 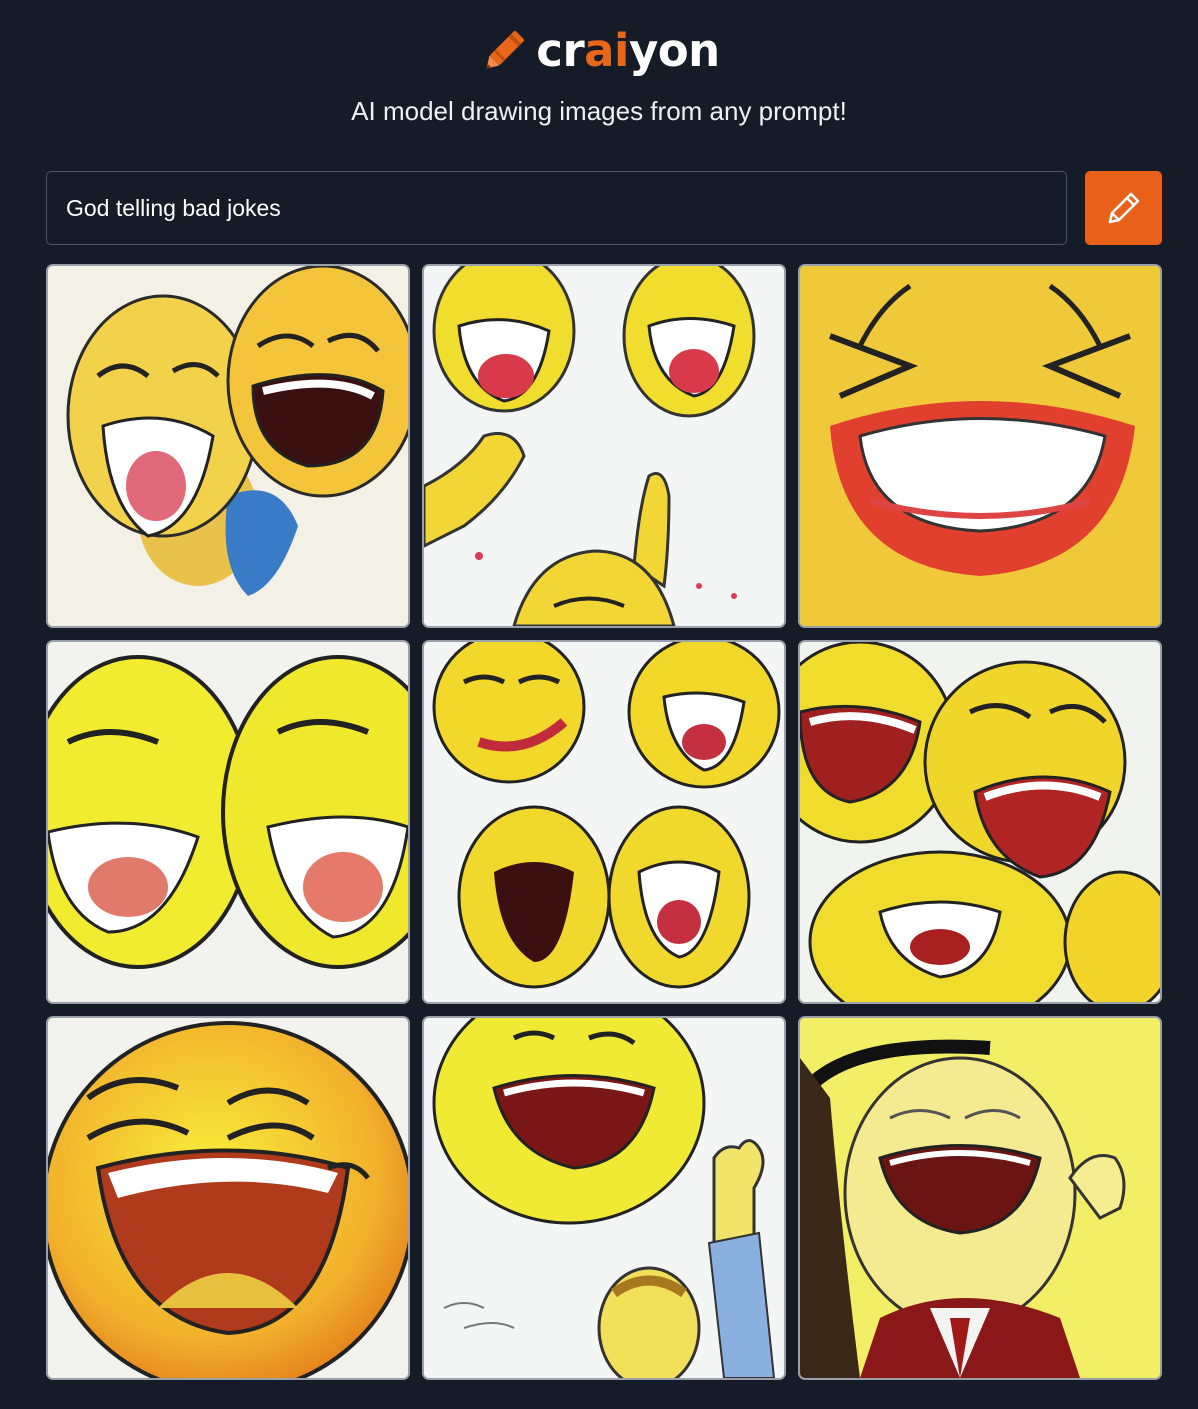 I want to click on logo-inner: cr ai yon, so click(x=599, y=50).